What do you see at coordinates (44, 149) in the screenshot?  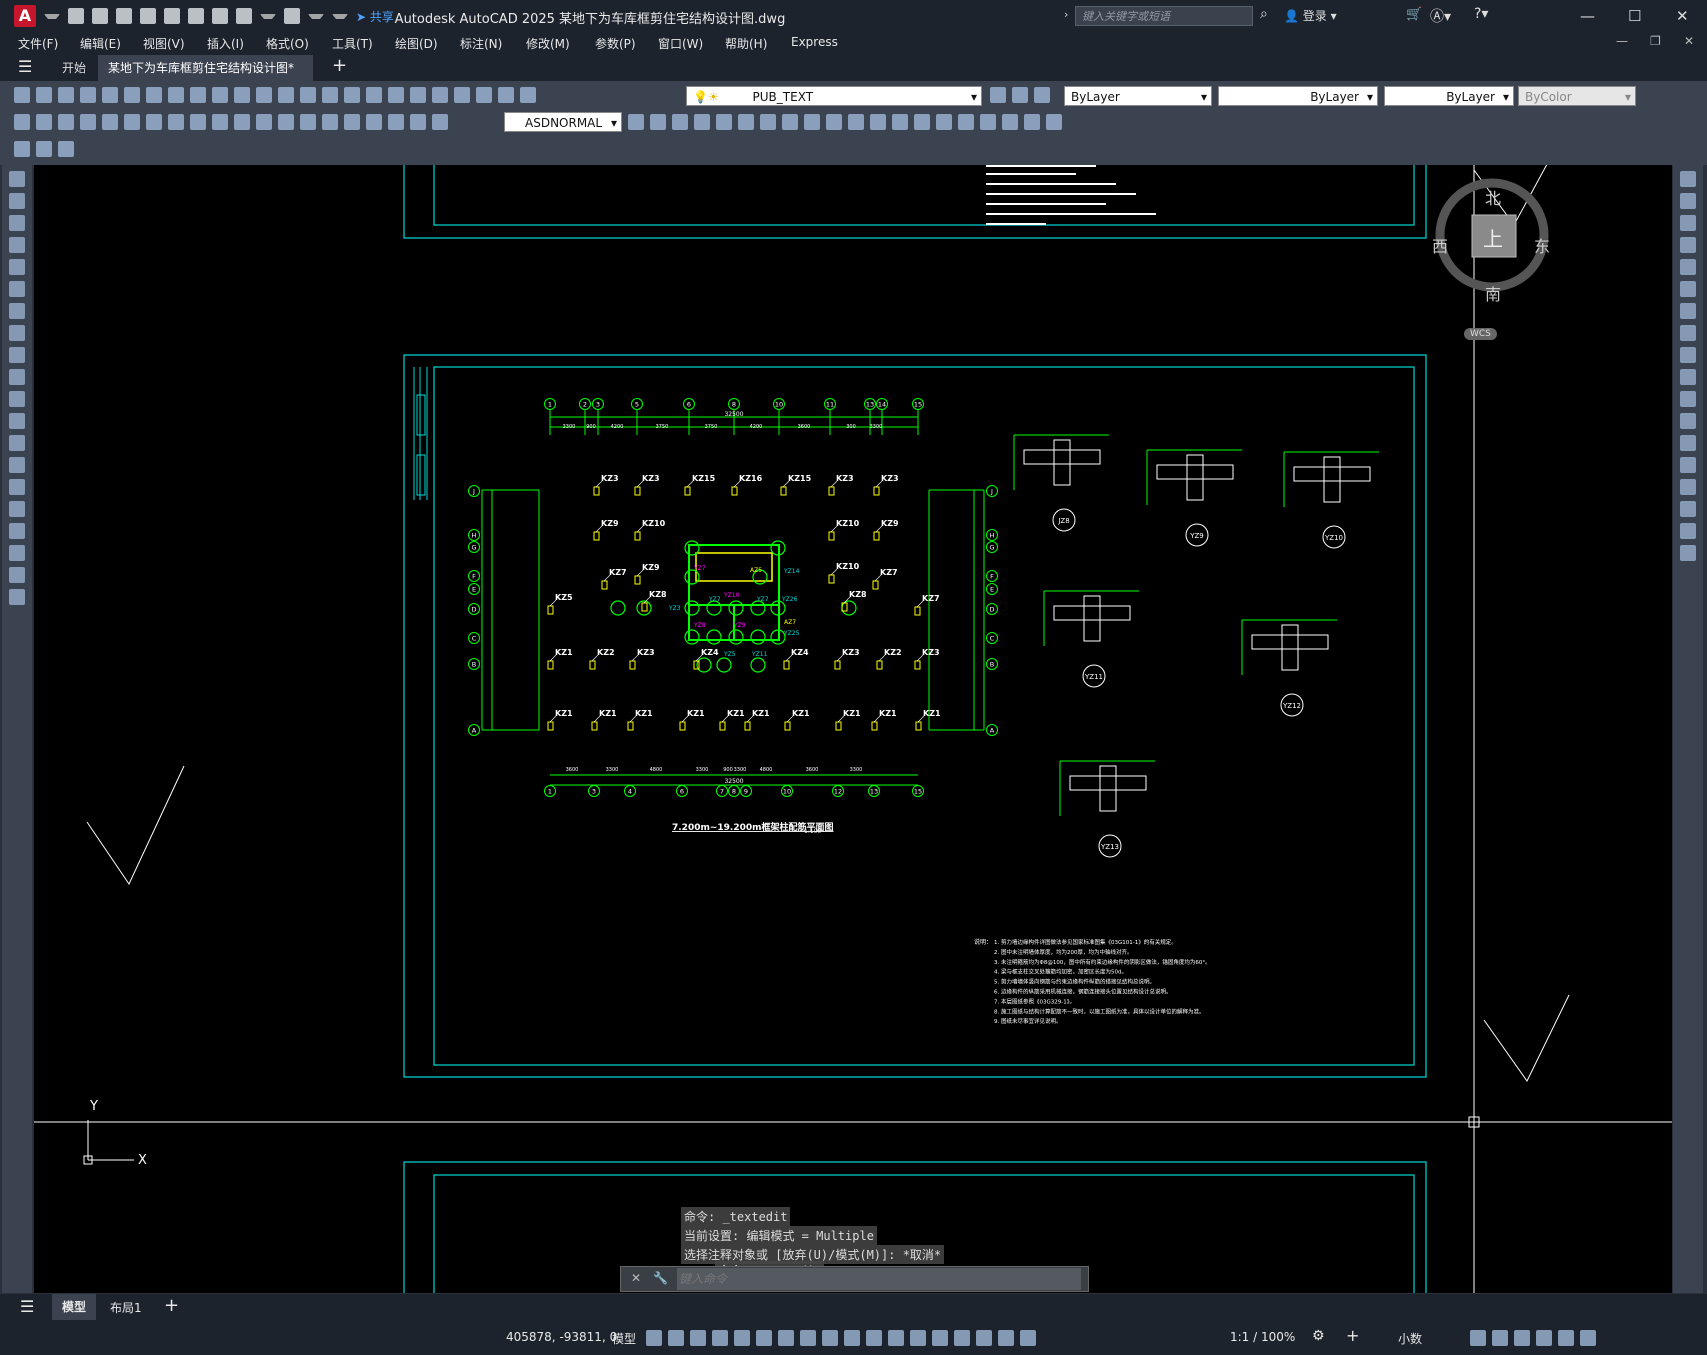 I see `attribute-icon` at bounding box center [44, 149].